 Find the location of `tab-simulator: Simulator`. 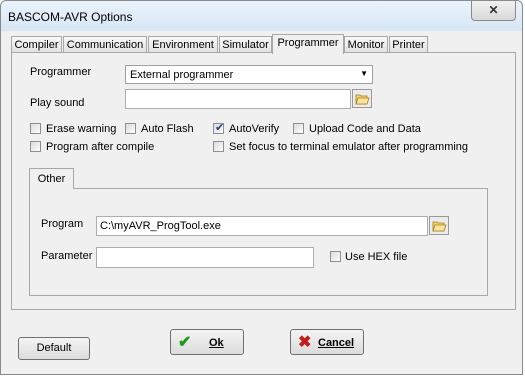

tab-simulator: Simulator is located at coordinates (245, 44).